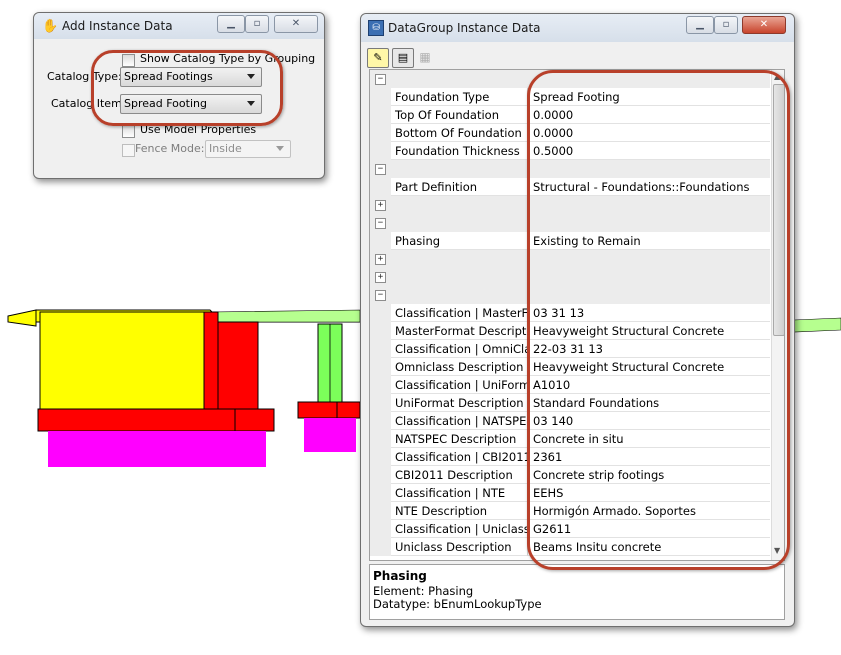  I want to click on property-name-cell: Foundation Type, so click(459, 97).